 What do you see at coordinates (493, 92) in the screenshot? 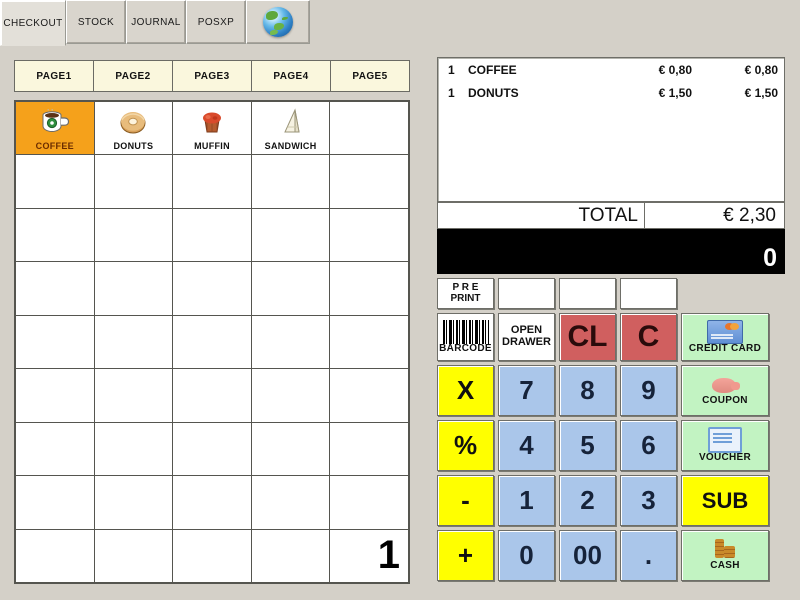
I see `receipt-item-name: DONUTS` at bounding box center [493, 92].